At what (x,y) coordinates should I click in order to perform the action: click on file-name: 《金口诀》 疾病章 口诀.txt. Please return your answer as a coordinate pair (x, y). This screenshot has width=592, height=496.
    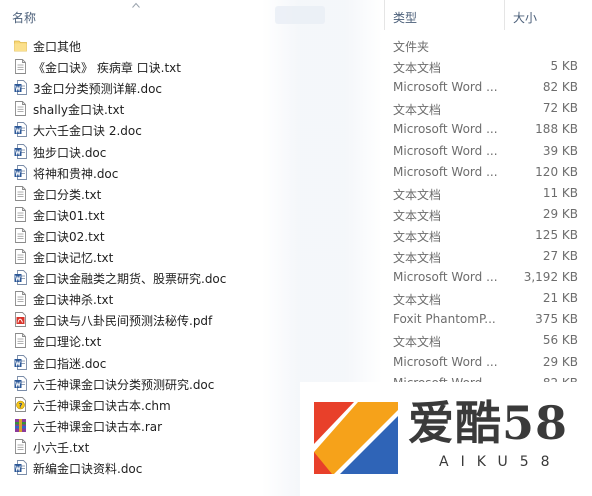
    Looking at the image, I should click on (107, 67).